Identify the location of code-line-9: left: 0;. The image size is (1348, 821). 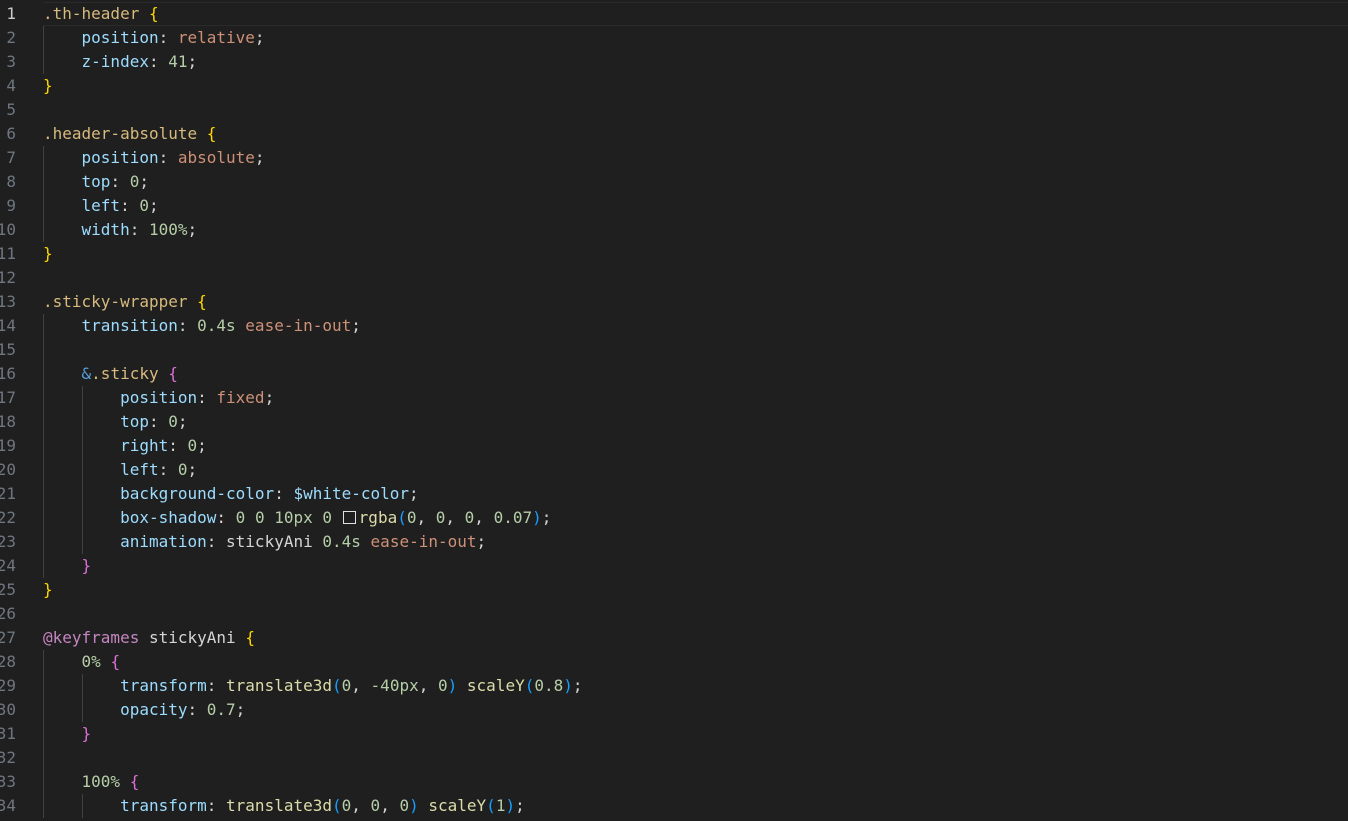
(695, 206).